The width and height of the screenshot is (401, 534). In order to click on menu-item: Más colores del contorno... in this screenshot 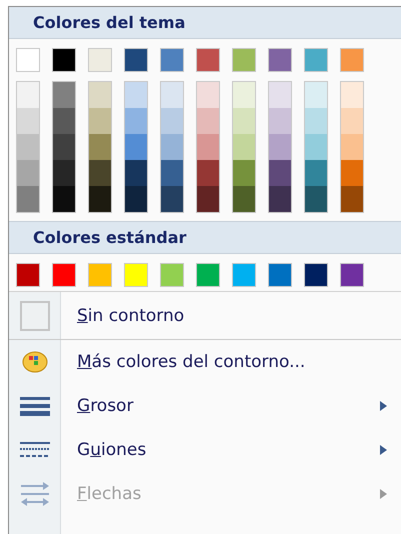, I will do `click(239, 362)`.